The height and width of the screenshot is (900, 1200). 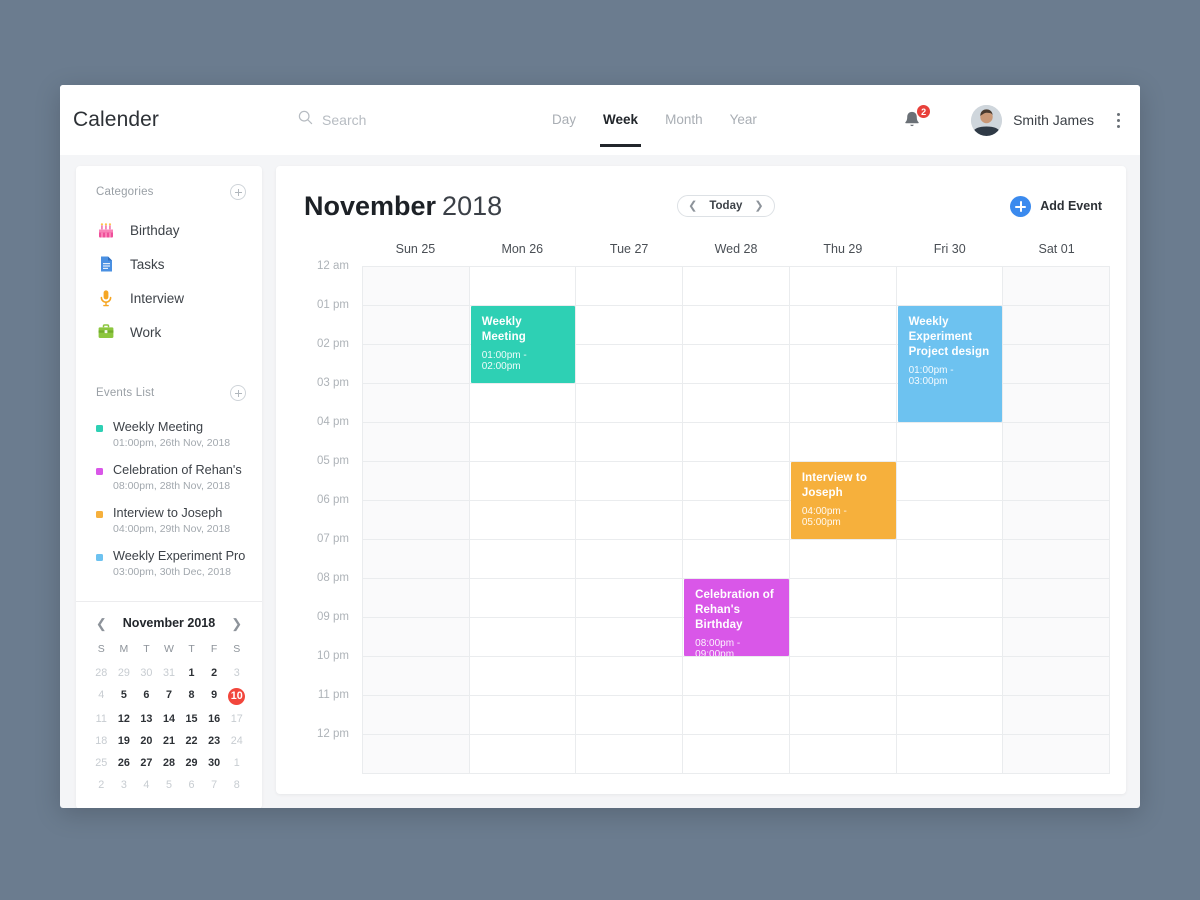 I want to click on kebab-menu-icon, so click(x=1118, y=120).